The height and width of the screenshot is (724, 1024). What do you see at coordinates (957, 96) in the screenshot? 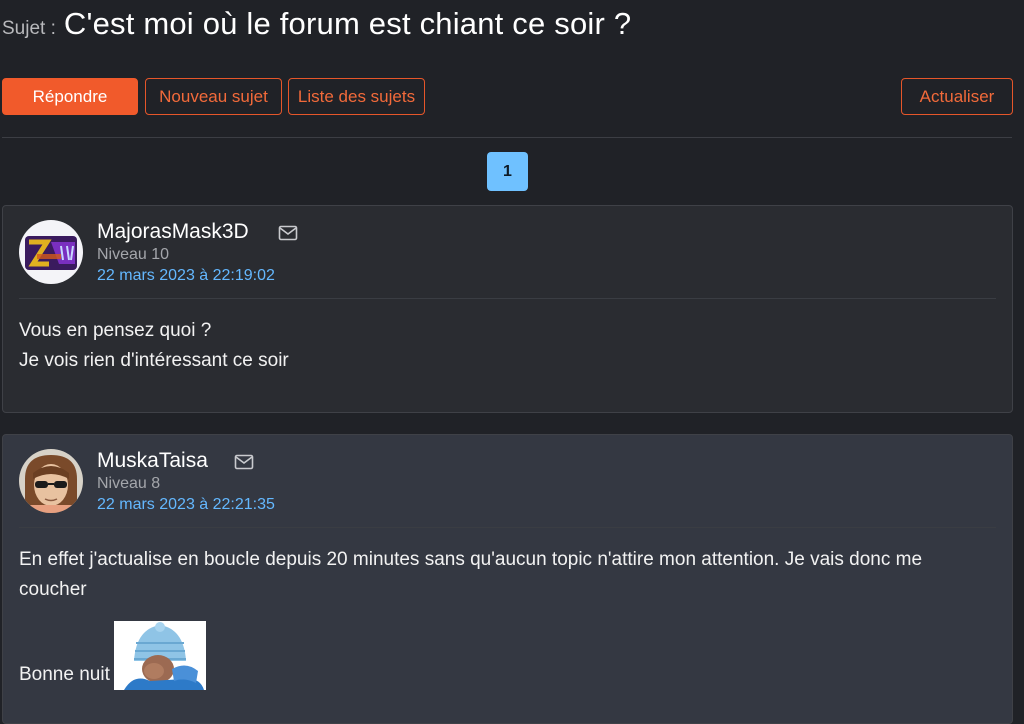
I see `refresh-button: Actualiser` at bounding box center [957, 96].